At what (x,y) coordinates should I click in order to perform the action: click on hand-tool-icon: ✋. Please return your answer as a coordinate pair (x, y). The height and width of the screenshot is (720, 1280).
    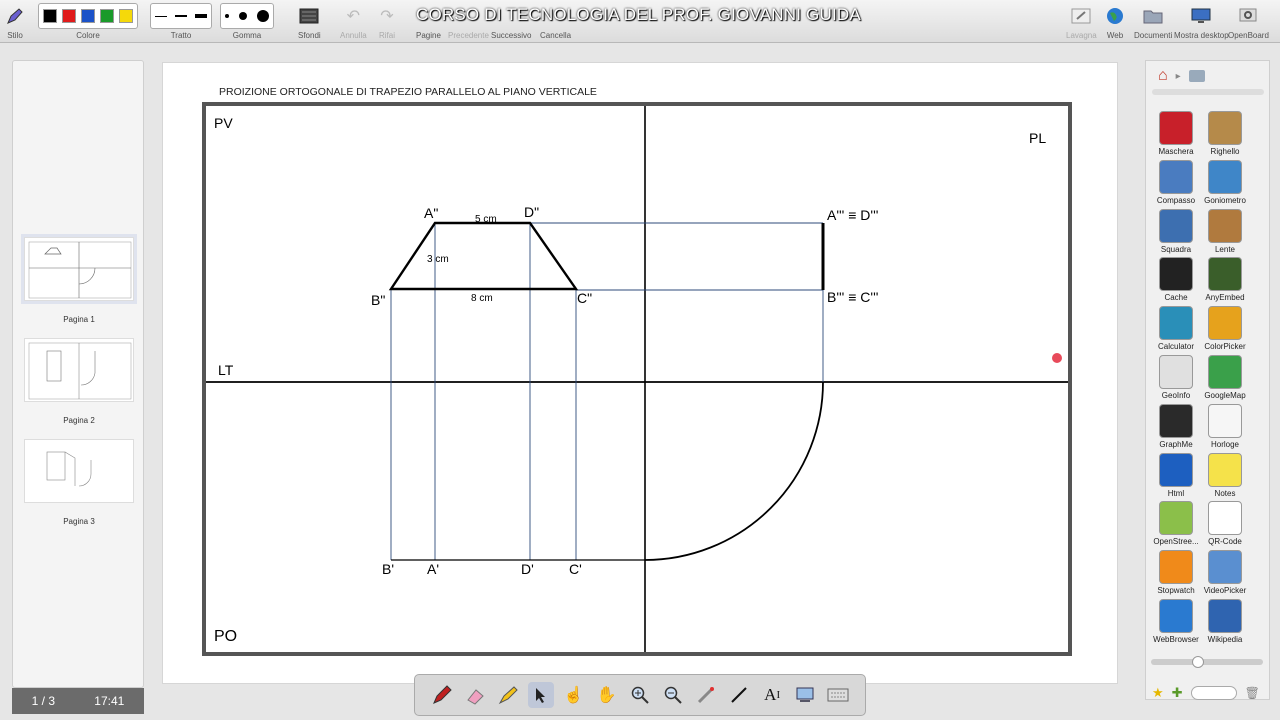
    Looking at the image, I should click on (607, 695).